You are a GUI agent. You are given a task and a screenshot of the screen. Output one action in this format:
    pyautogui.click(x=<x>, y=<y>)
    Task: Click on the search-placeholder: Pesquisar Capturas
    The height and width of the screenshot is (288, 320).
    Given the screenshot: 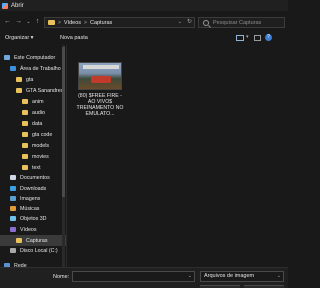 What is the action you would take?
    pyautogui.click(x=237, y=22)
    